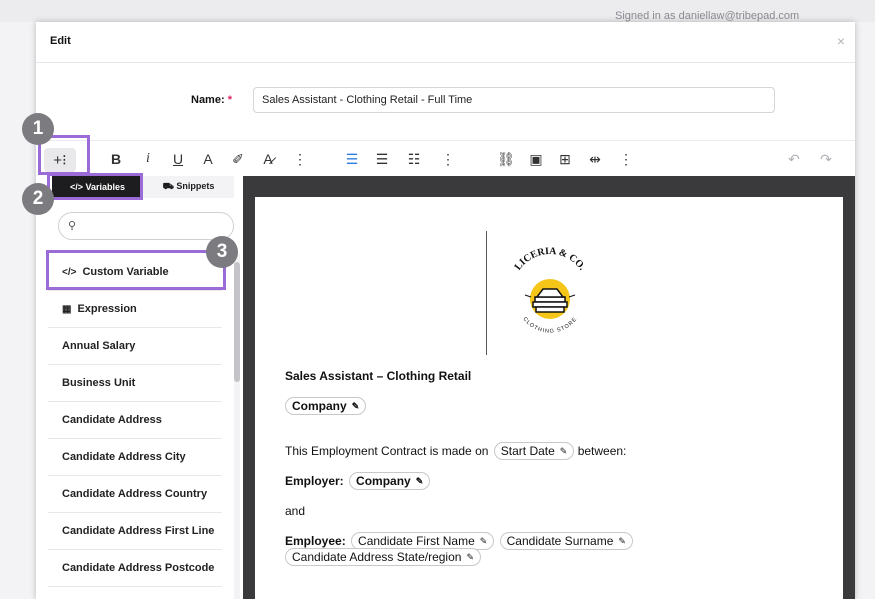  What do you see at coordinates (222, 252) in the screenshot?
I see `callout-badge-3: 3` at bounding box center [222, 252].